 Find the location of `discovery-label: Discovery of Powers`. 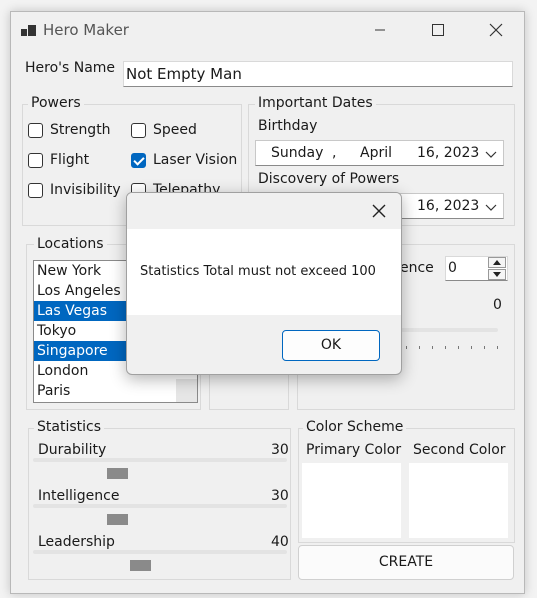

discovery-label: Discovery of Powers is located at coordinates (329, 179).